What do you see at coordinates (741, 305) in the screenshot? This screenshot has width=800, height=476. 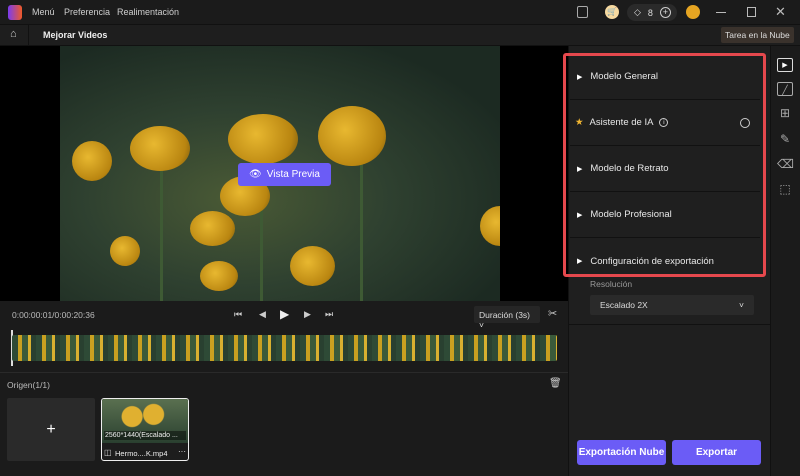 I see `chevron-down-icon: ˅` at bounding box center [741, 305].